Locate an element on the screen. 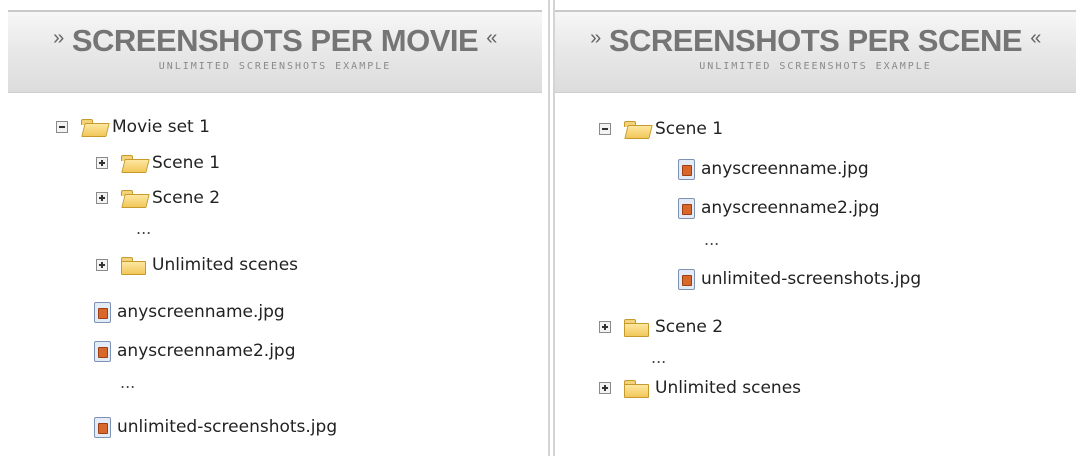 The image size is (1084, 456). panel-title-text: SCREENSHOTS PER MOVIE is located at coordinates (275, 40).